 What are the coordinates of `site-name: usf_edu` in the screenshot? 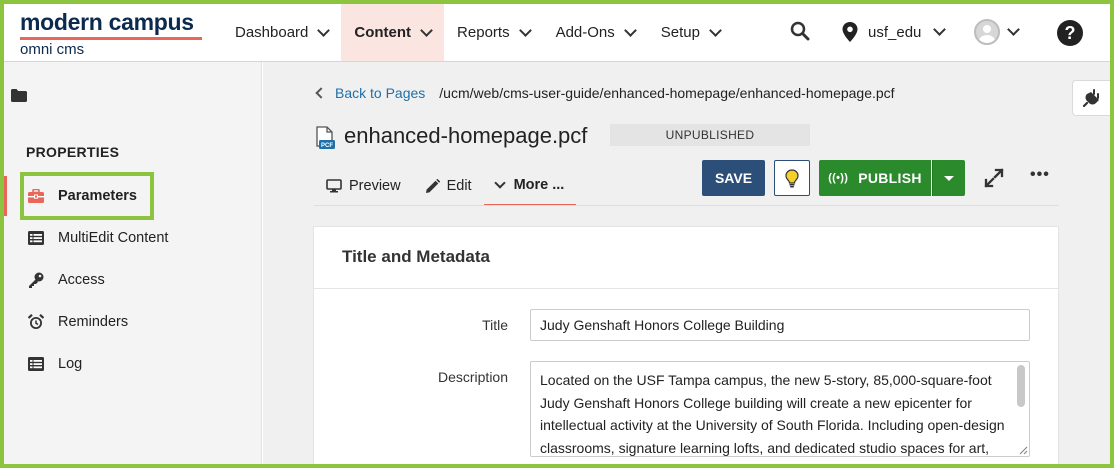 It's located at (895, 32).